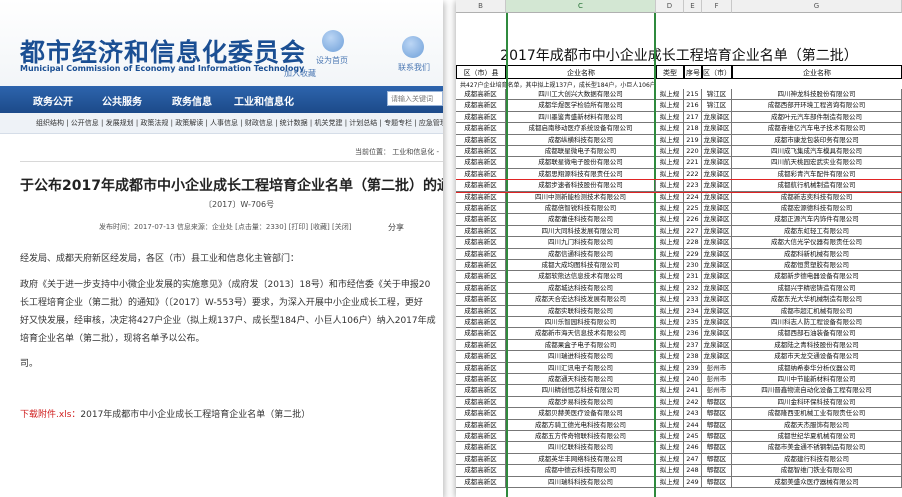 This screenshot has width=902, height=497. Describe the element at coordinates (679, 254) in the screenshot. I see `table-row: 成都高新区 成都信通科技有限公司 拟上规 229 龙泉驿区 成都科新机械有限公司` at that location.